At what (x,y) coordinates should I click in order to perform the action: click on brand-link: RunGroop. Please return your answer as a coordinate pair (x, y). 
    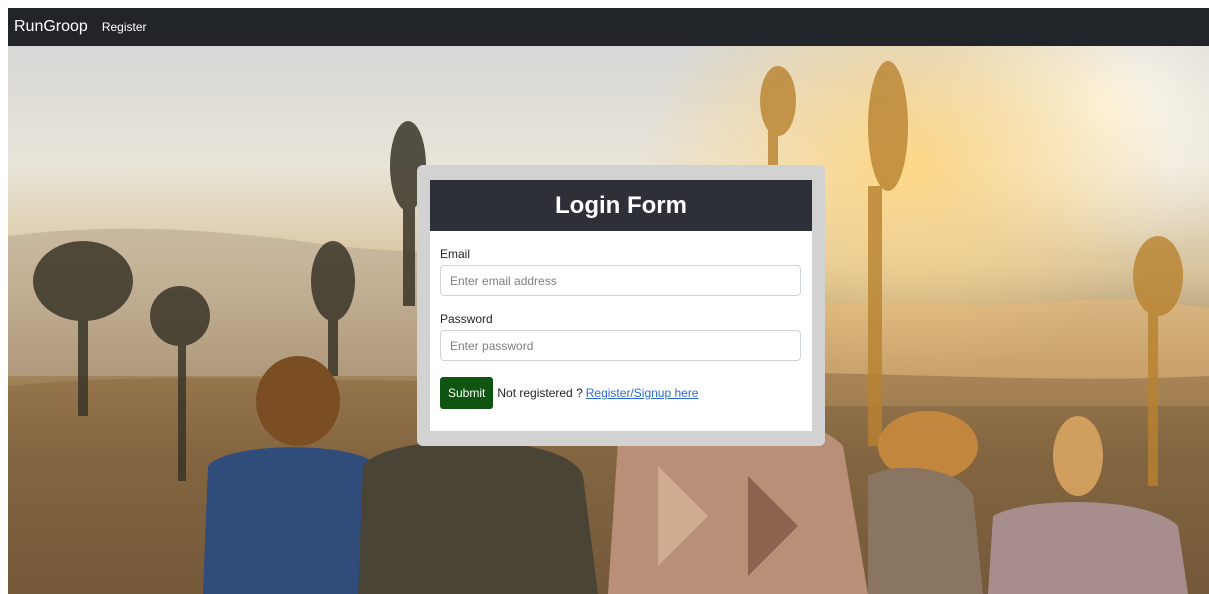
    Looking at the image, I should click on (51, 27).